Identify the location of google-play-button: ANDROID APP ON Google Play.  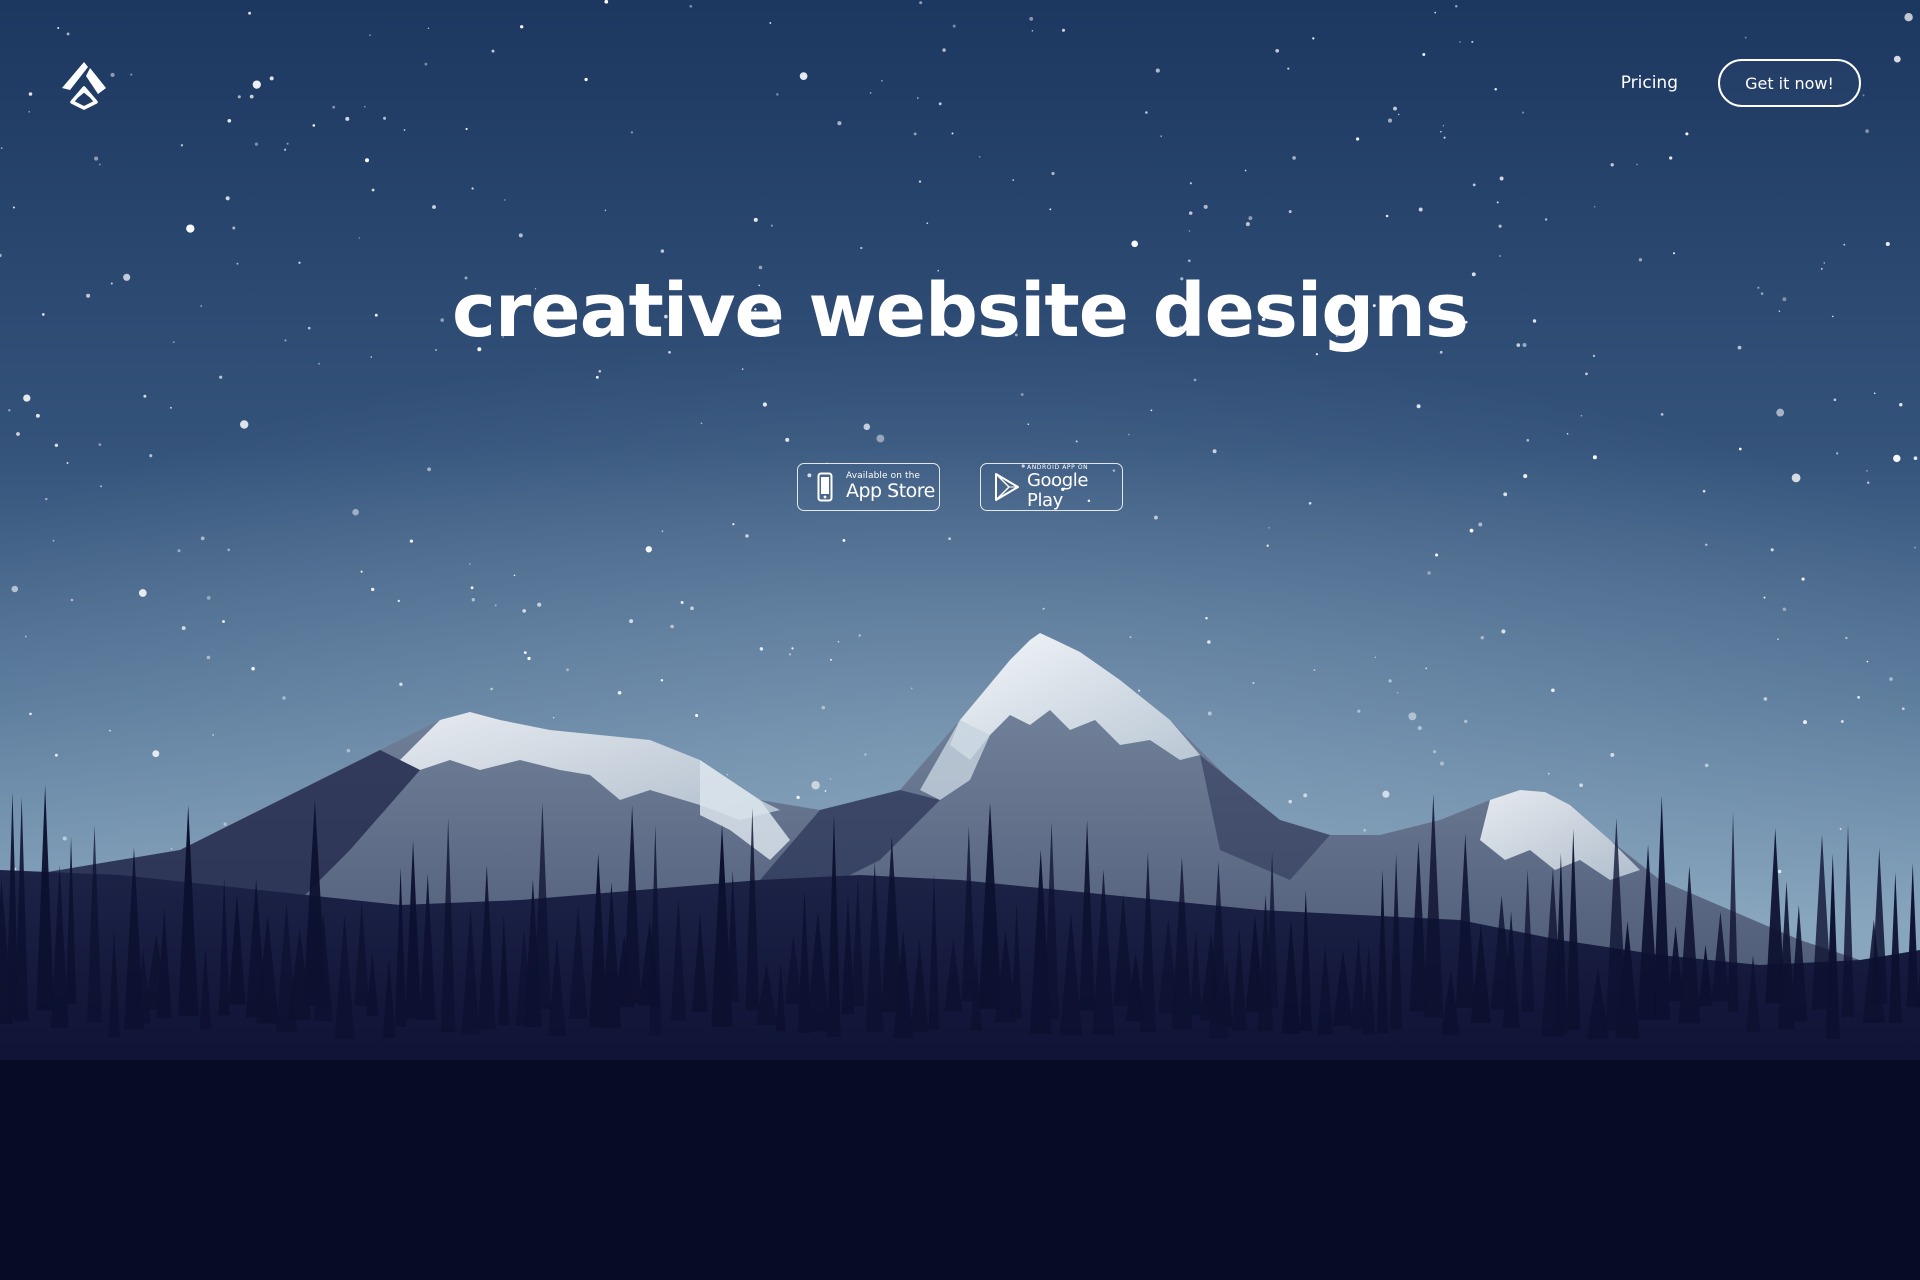
(1051, 487).